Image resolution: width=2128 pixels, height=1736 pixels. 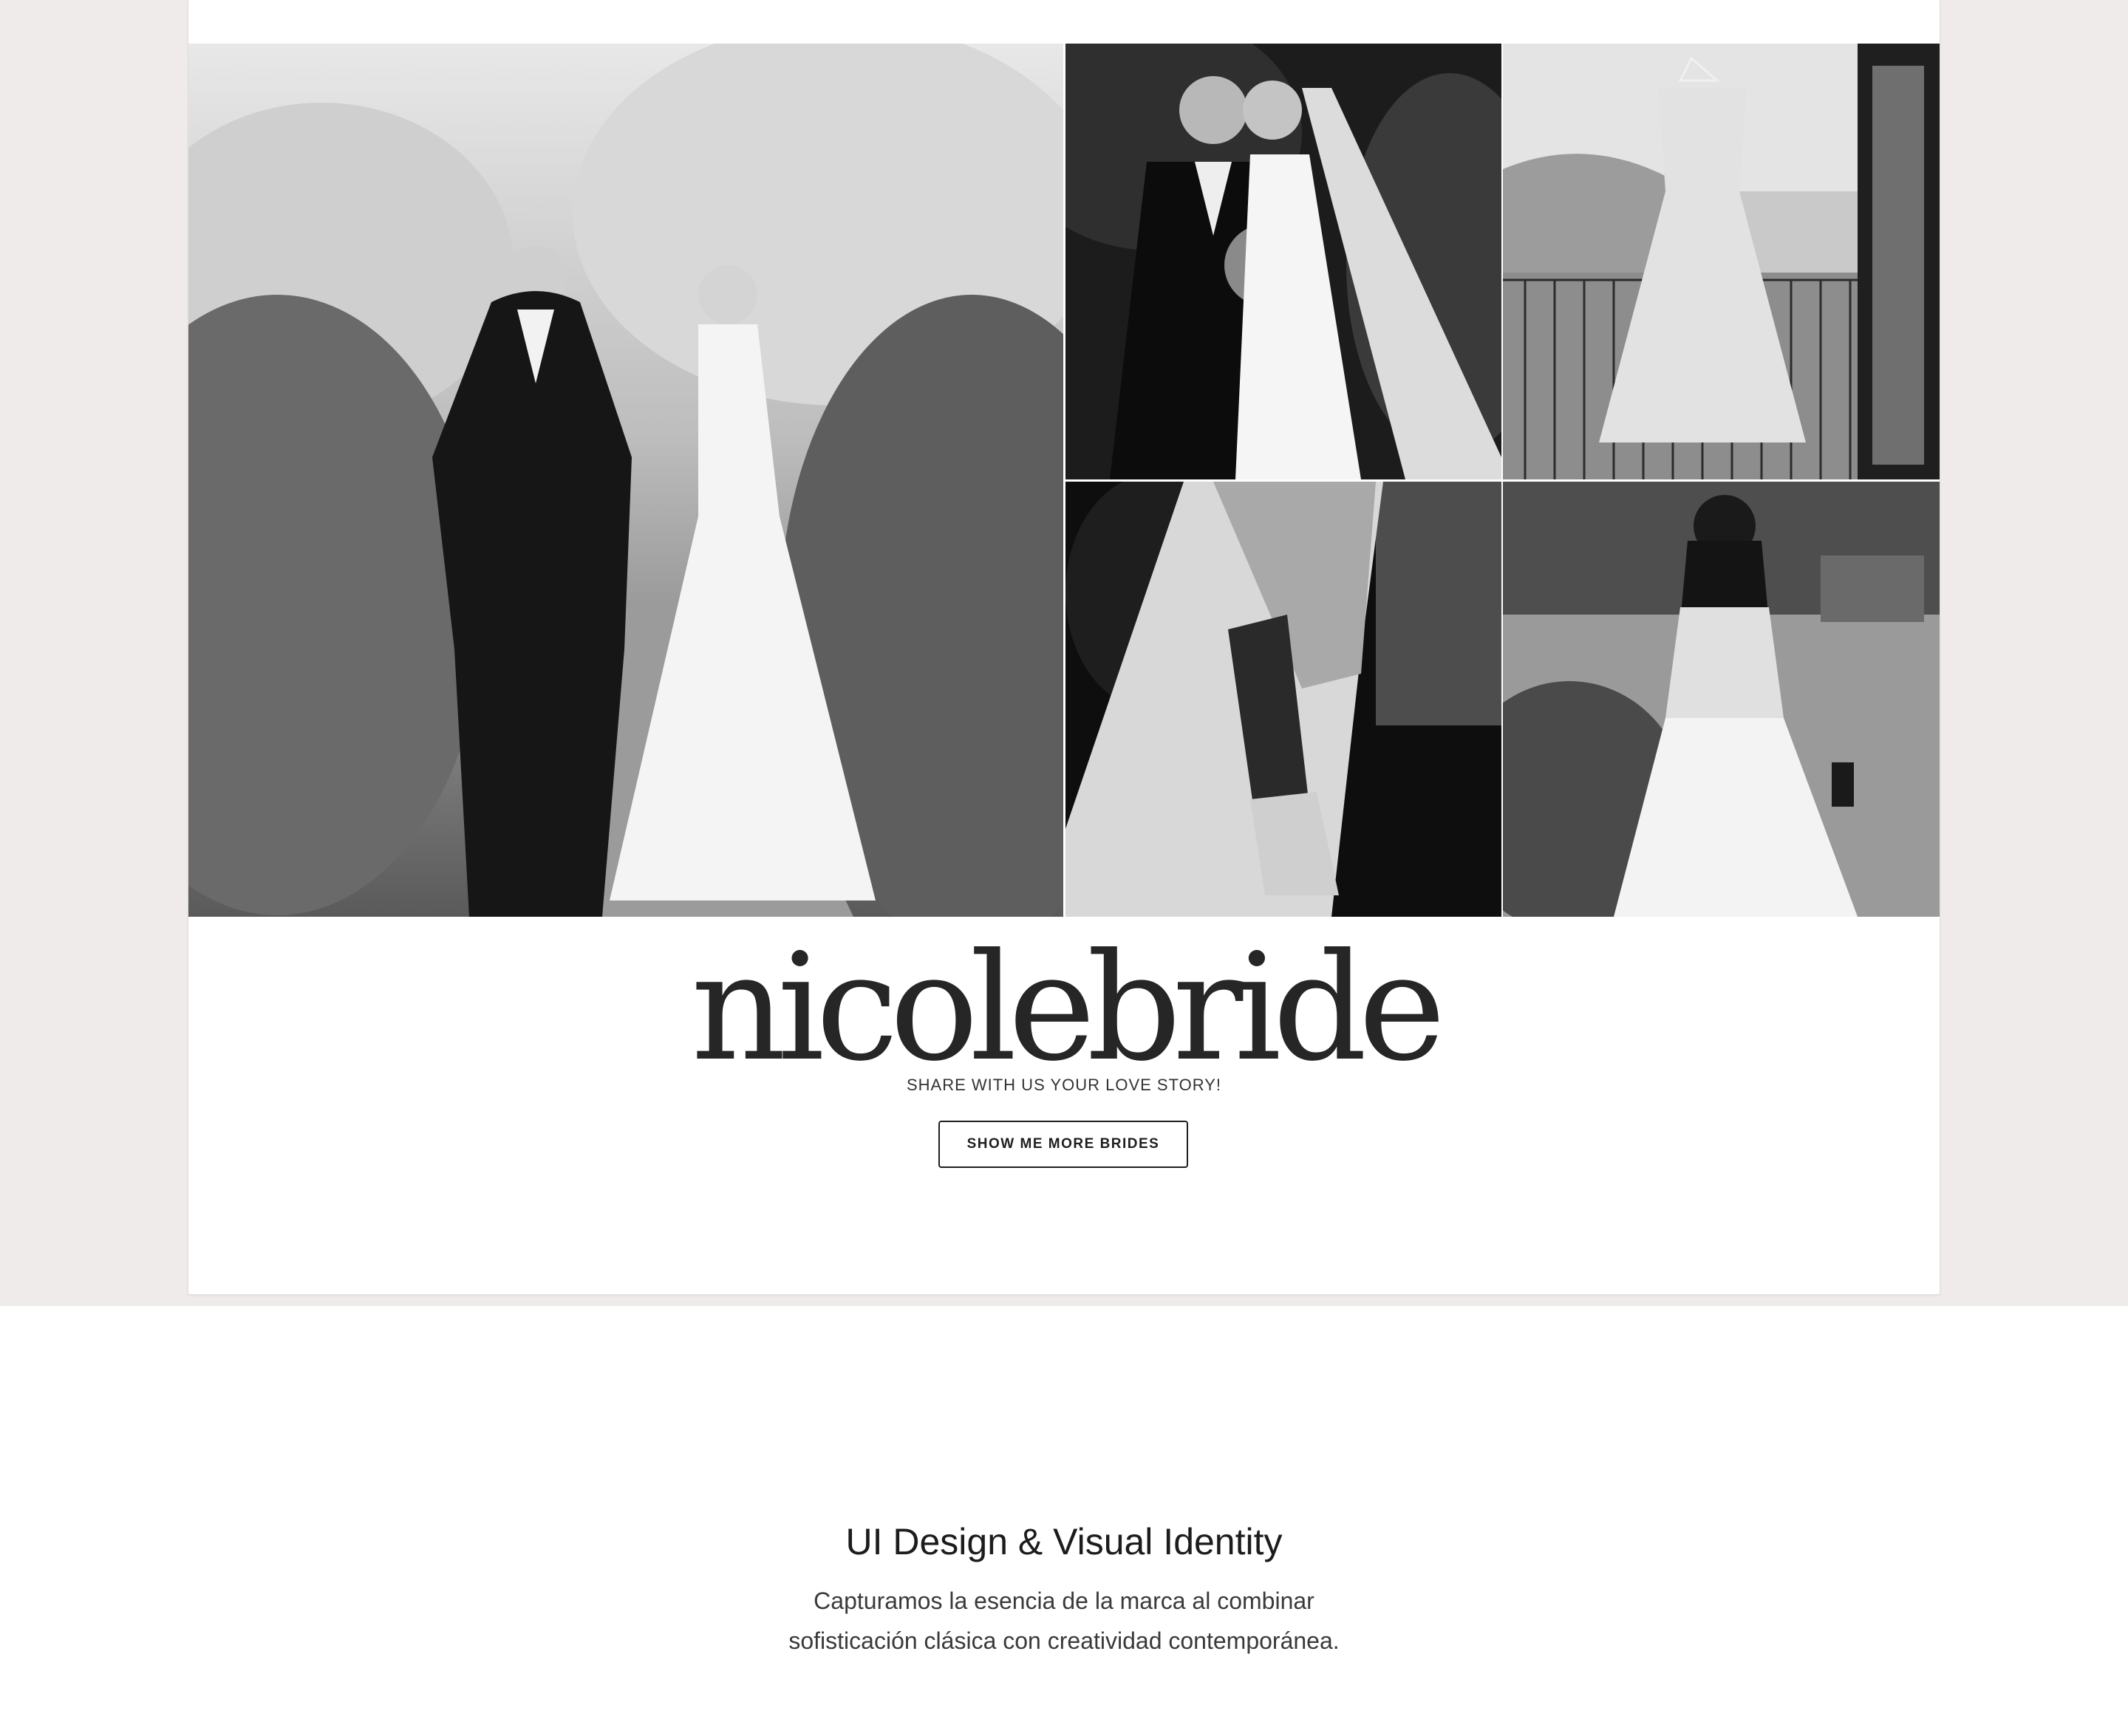 I want to click on section-title: UI Design & Visual Identity, so click(x=1064, y=1541).